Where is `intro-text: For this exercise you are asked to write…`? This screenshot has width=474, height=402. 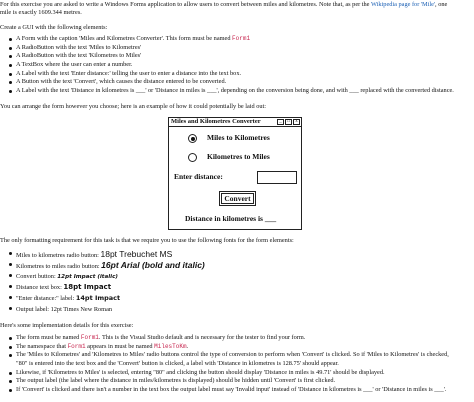
intro-text: For this exercise you are asked to write… is located at coordinates (185, 4).